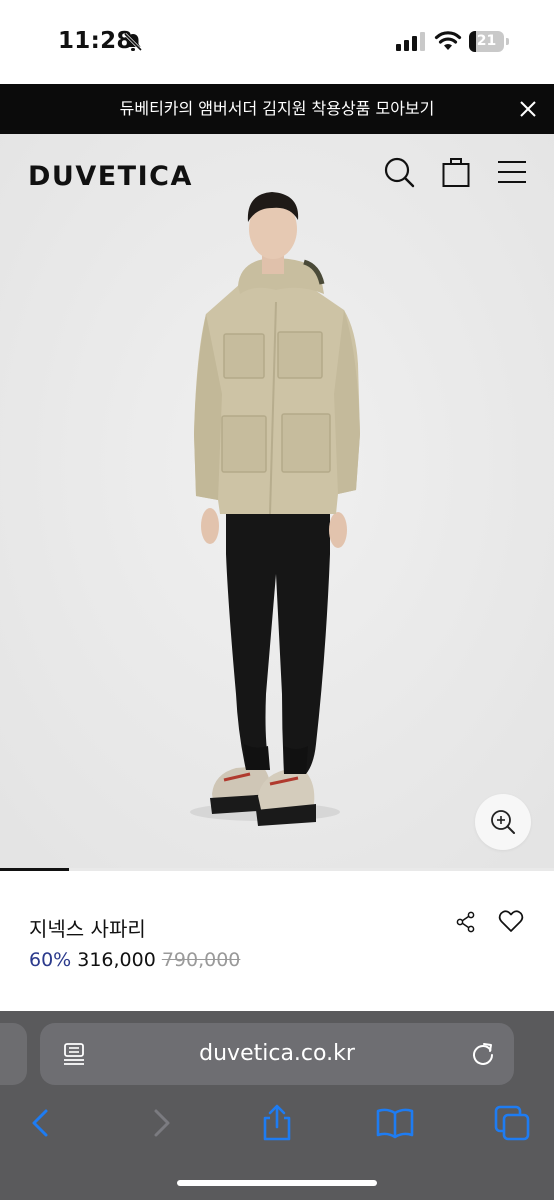 The height and width of the screenshot is (1200, 554). Describe the element at coordinates (13, 1054) in the screenshot. I see `previous-tab-preview` at that location.